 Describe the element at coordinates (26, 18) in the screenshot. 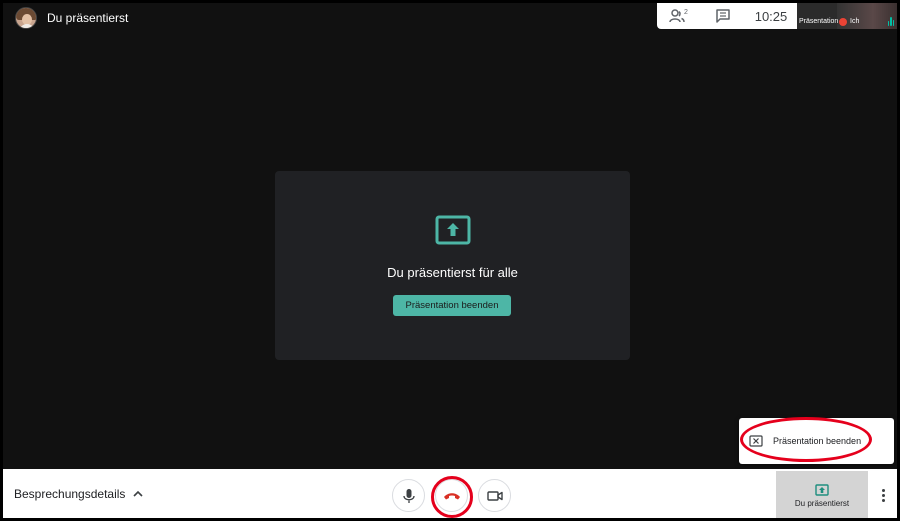

I see `avatar` at that location.